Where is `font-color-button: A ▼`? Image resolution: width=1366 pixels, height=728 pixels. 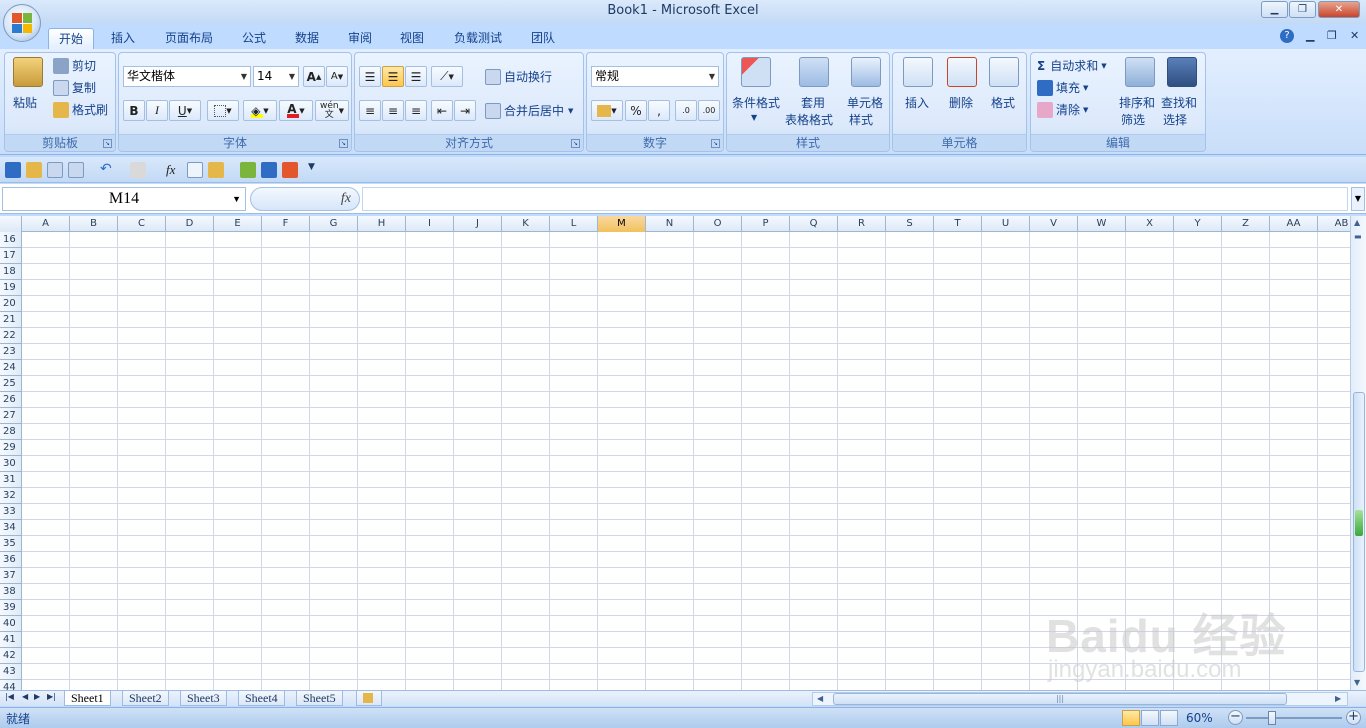 font-color-button: A ▼ is located at coordinates (296, 110).